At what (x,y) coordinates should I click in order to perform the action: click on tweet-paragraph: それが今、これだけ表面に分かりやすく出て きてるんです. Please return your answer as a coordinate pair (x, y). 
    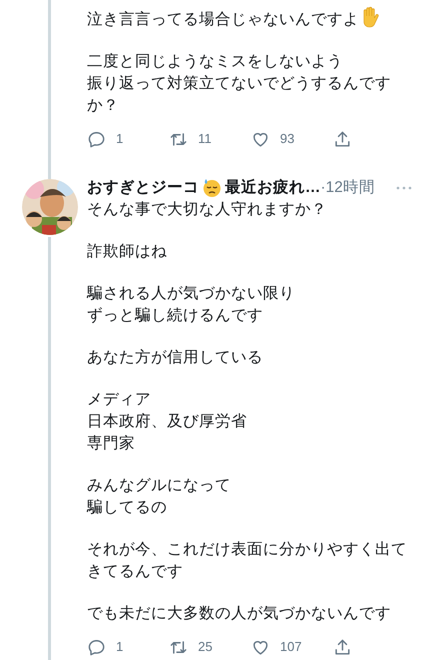
    Looking at the image, I should click on (247, 561).